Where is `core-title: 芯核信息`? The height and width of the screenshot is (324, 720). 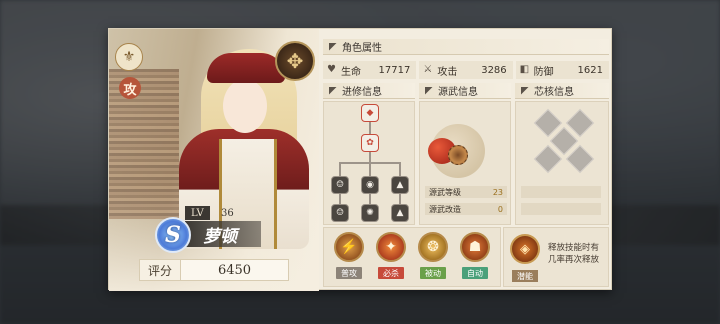
core-title: 芯核信息 is located at coordinates (554, 92).